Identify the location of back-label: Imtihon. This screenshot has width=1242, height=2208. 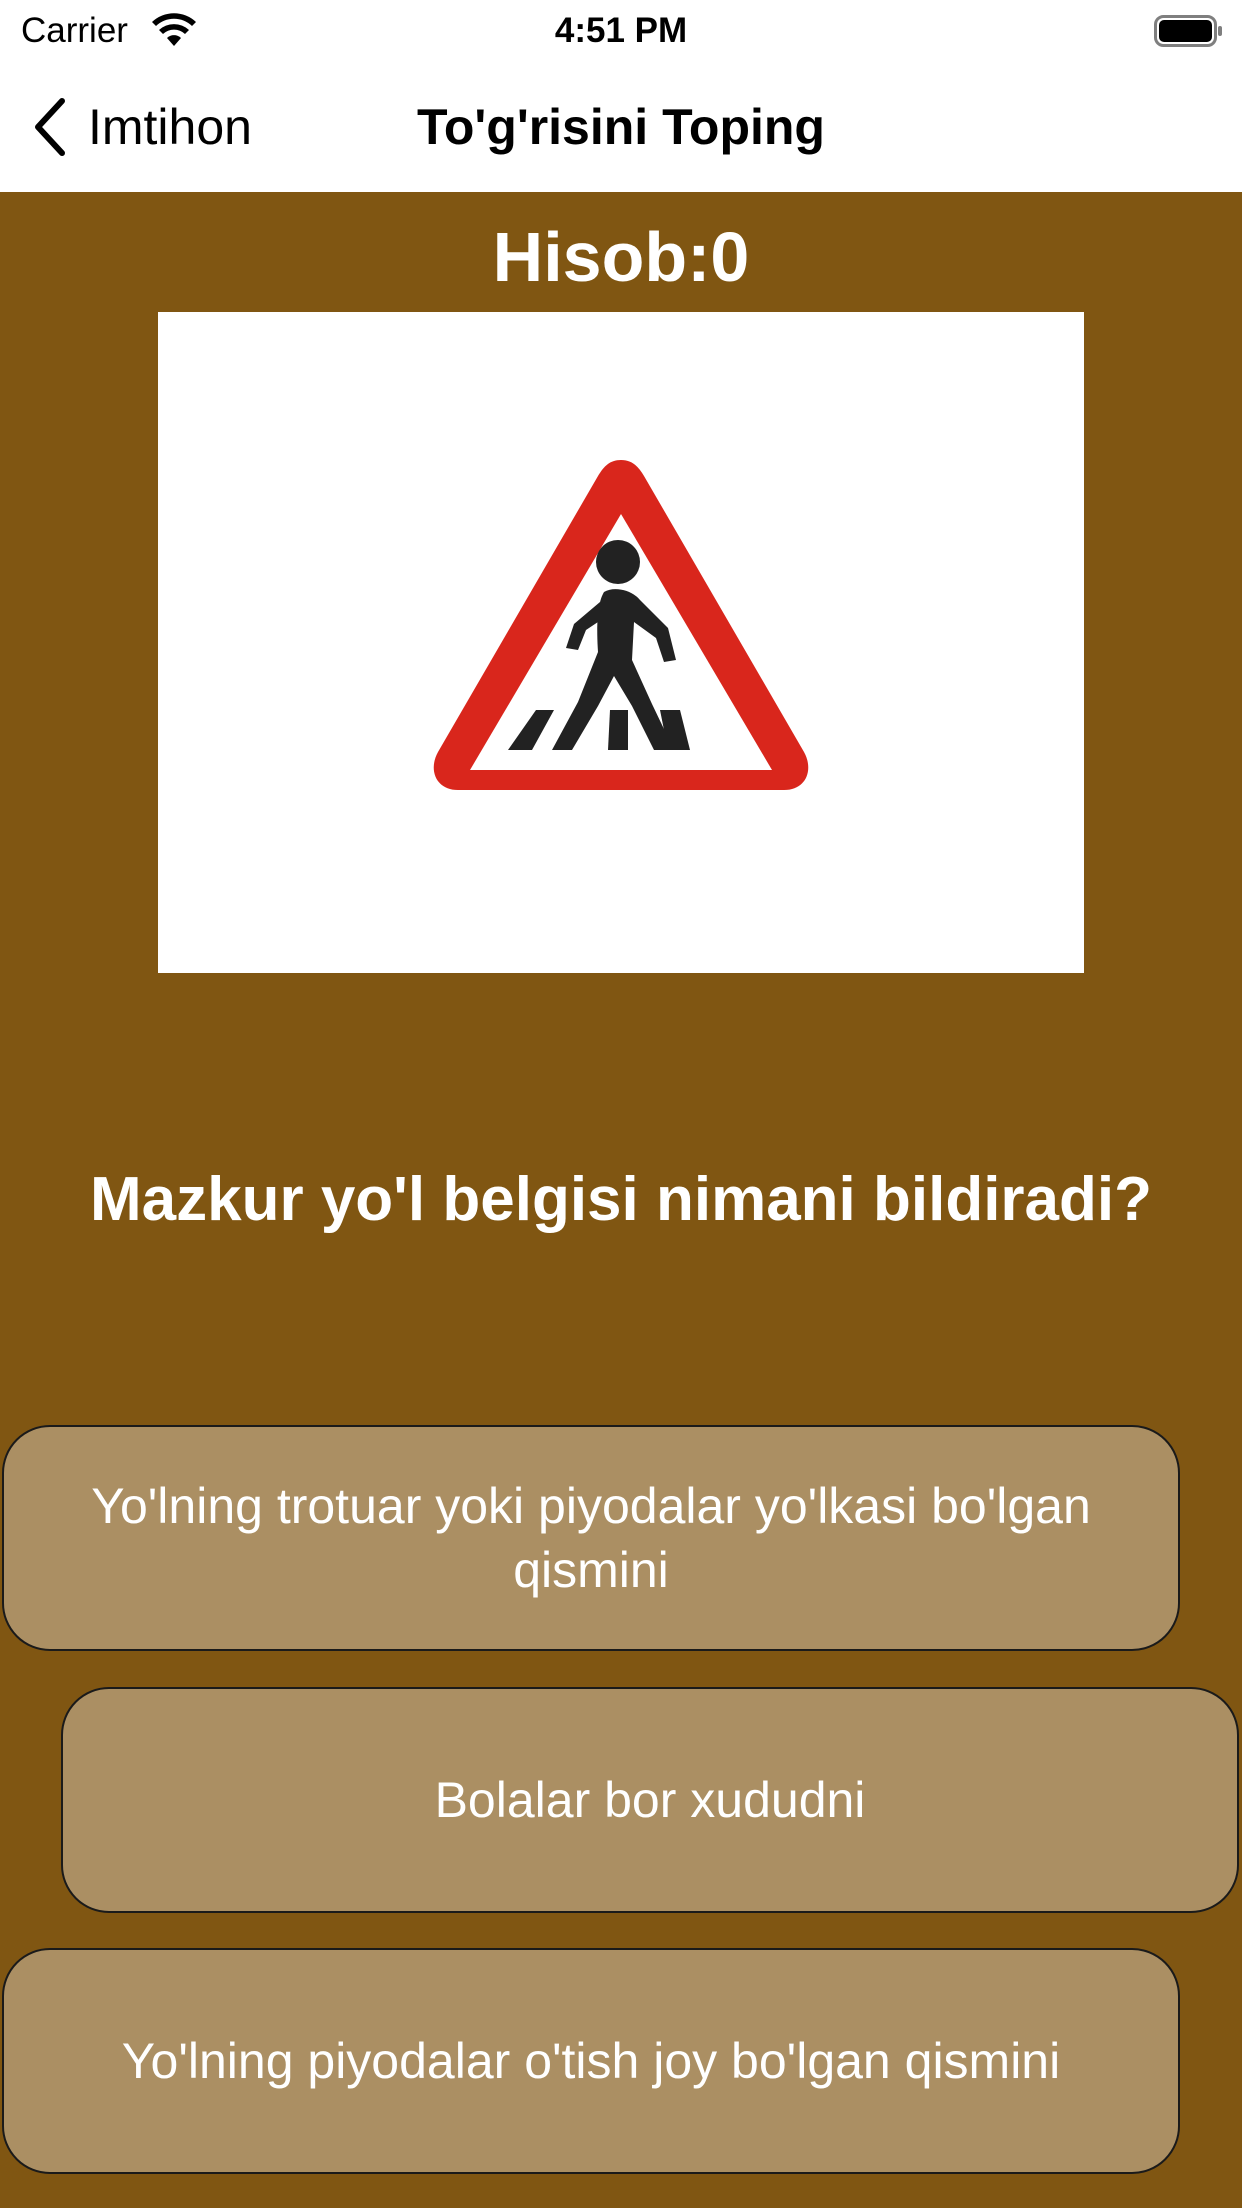
(170, 127).